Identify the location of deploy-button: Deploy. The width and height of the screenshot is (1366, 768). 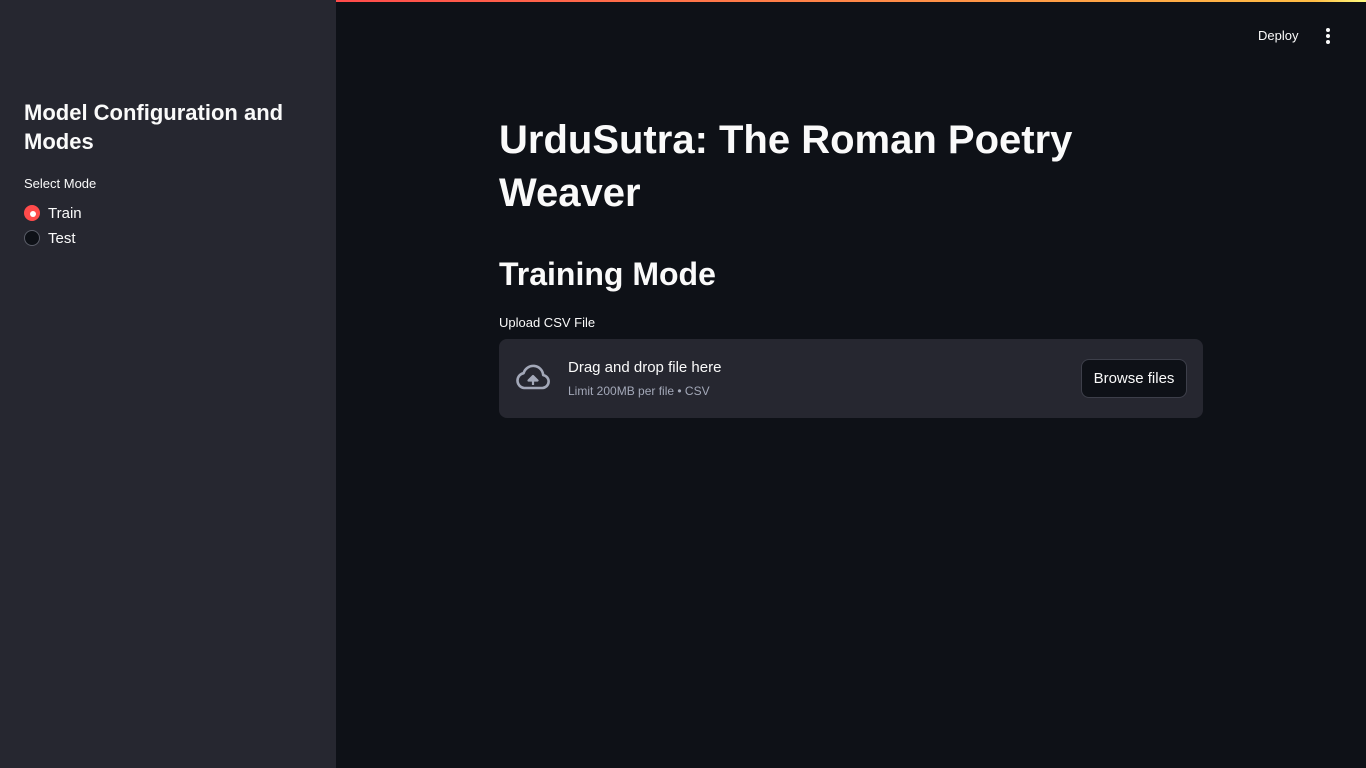
(1278, 36).